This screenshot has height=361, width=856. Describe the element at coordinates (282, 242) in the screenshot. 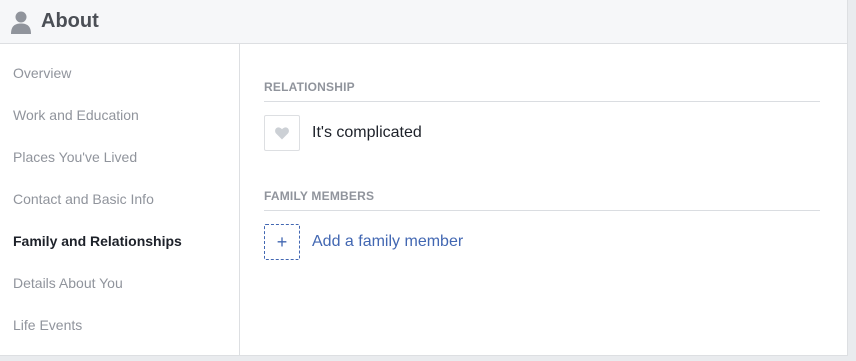

I see `plus-icon: +` at that location.